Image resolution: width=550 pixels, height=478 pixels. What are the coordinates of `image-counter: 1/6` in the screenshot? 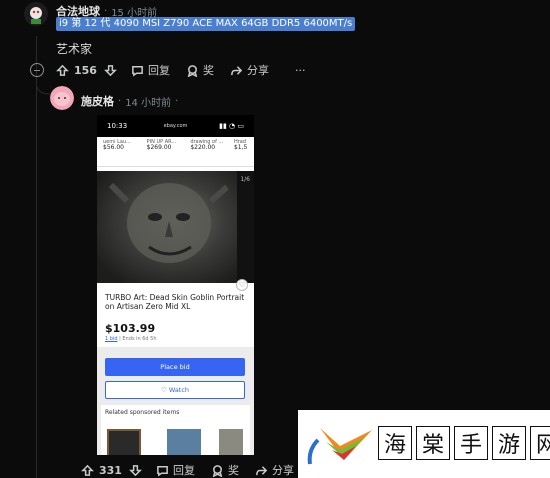 It's located at (245, 179).